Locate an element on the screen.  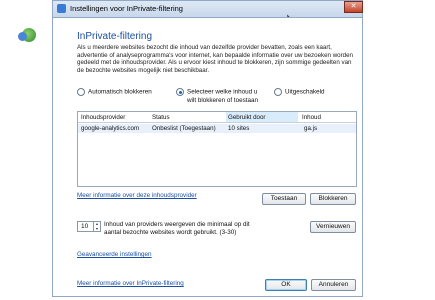
radio-choose-content: Selecteer welke inhoud u is located at coordinates (216, 92).